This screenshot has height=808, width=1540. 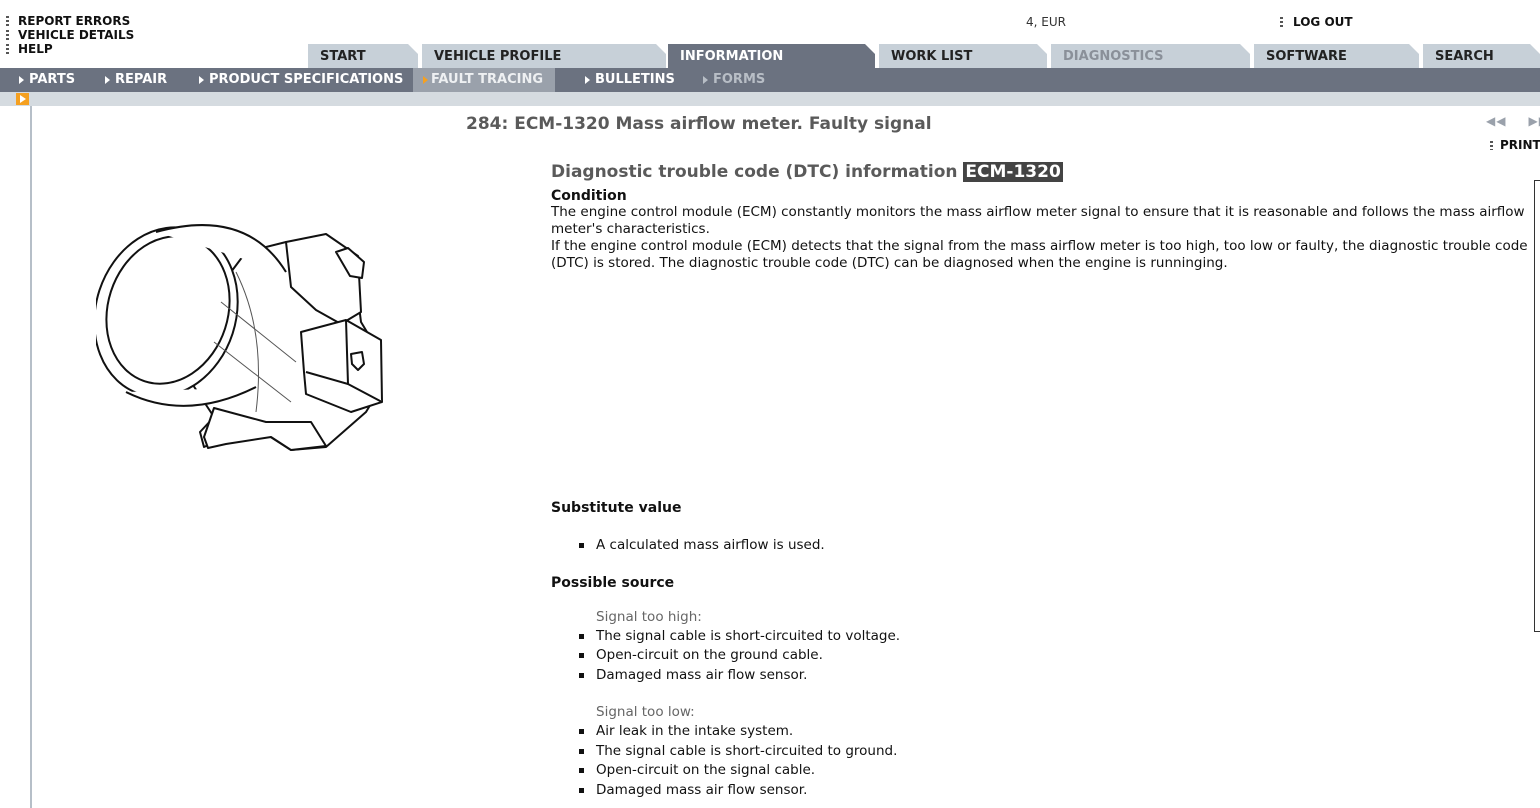 What do you see at coordinates (363, 56) in the screenshot?
I see `tab-start: START` at bounding box center [363, 56].